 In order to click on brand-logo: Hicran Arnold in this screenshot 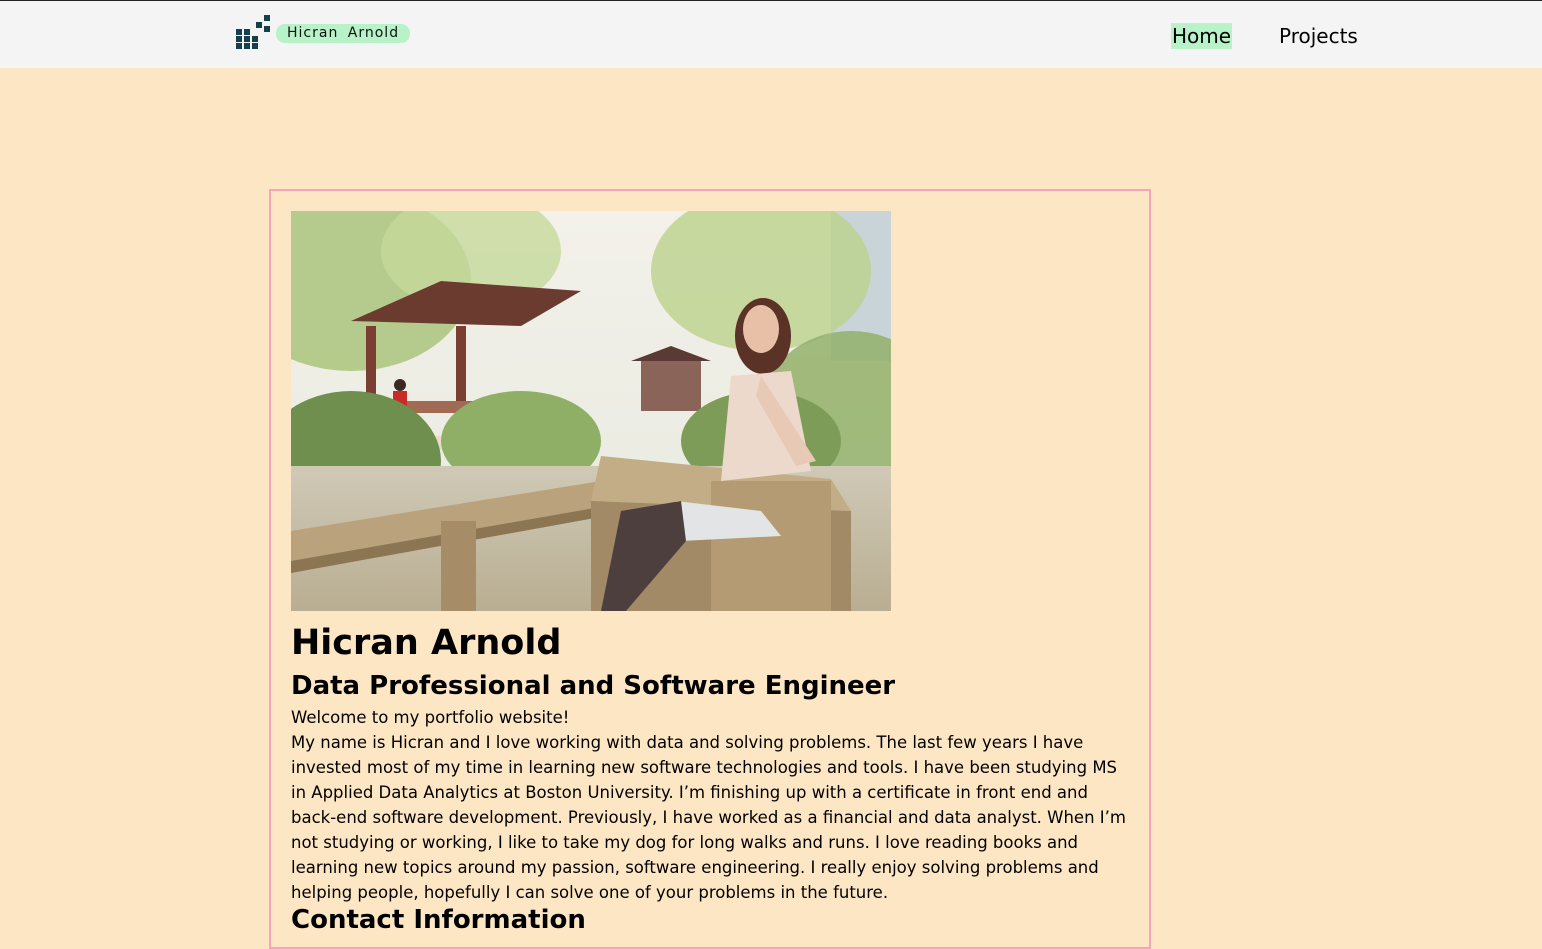, I will do `click(323, 32)`.